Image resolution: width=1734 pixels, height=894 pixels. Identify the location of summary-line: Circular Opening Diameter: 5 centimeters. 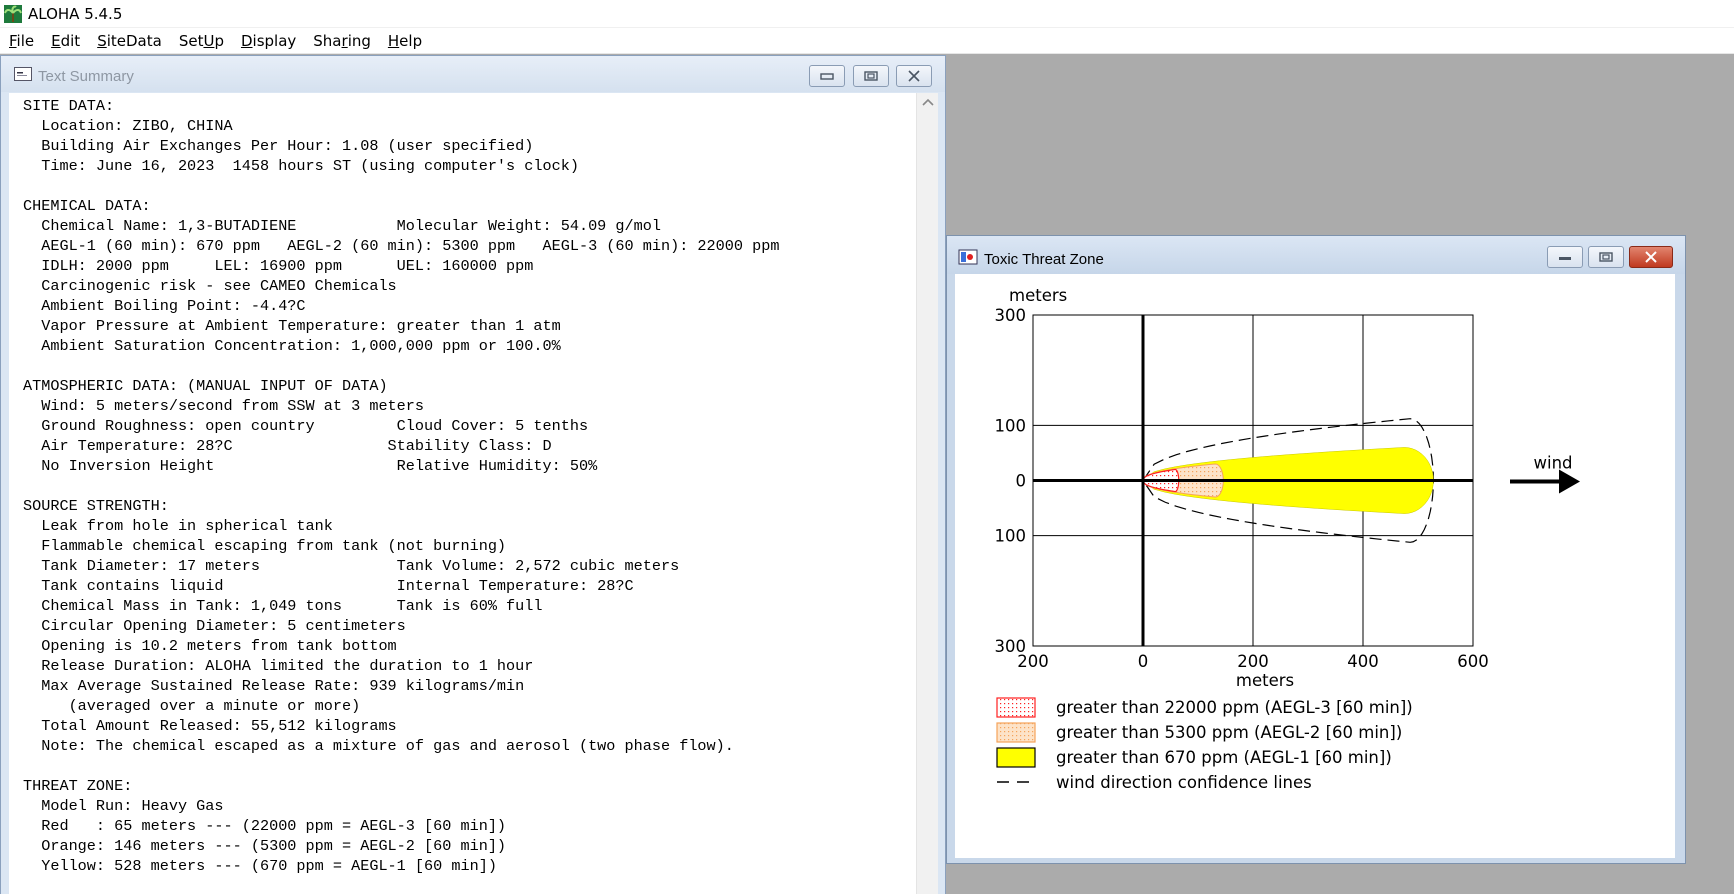
(214, 626).